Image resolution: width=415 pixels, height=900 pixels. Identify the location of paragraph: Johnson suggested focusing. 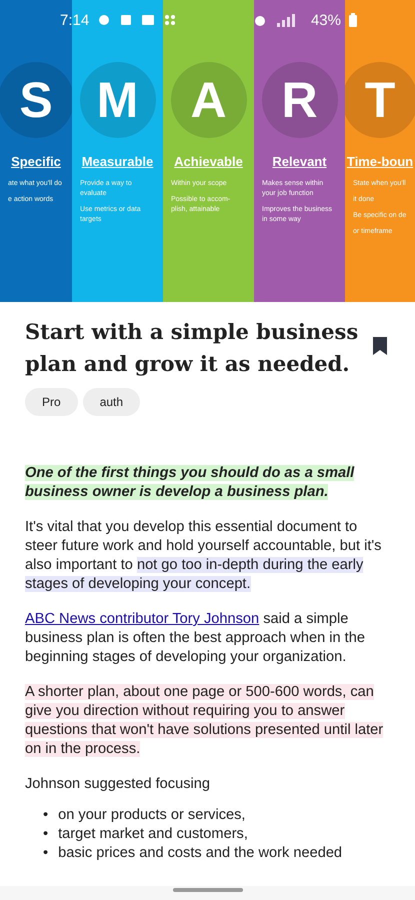
(118, 784).